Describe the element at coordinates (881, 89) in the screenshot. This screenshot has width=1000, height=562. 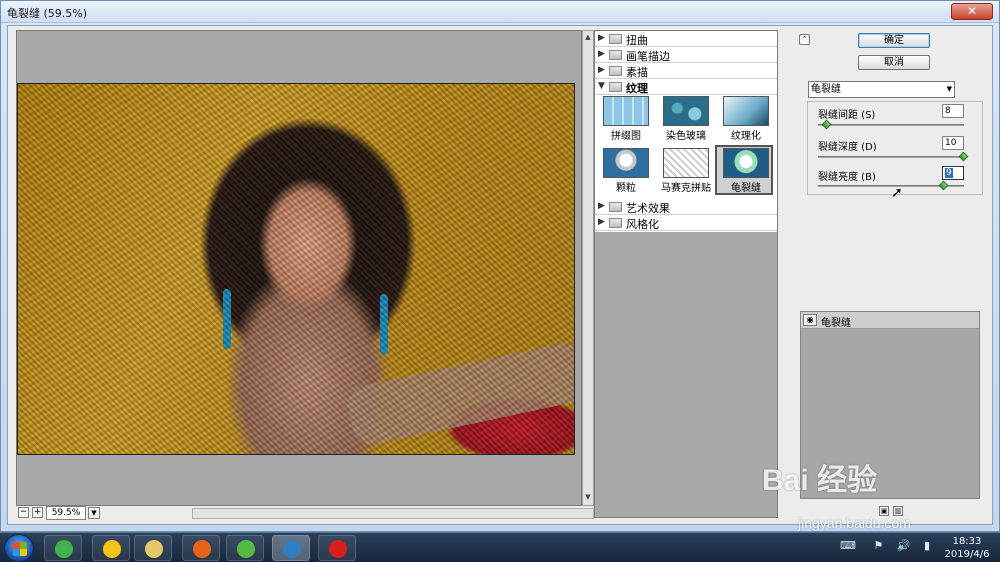
I see `filter-select: 龟裂缝 ▼` at that location.